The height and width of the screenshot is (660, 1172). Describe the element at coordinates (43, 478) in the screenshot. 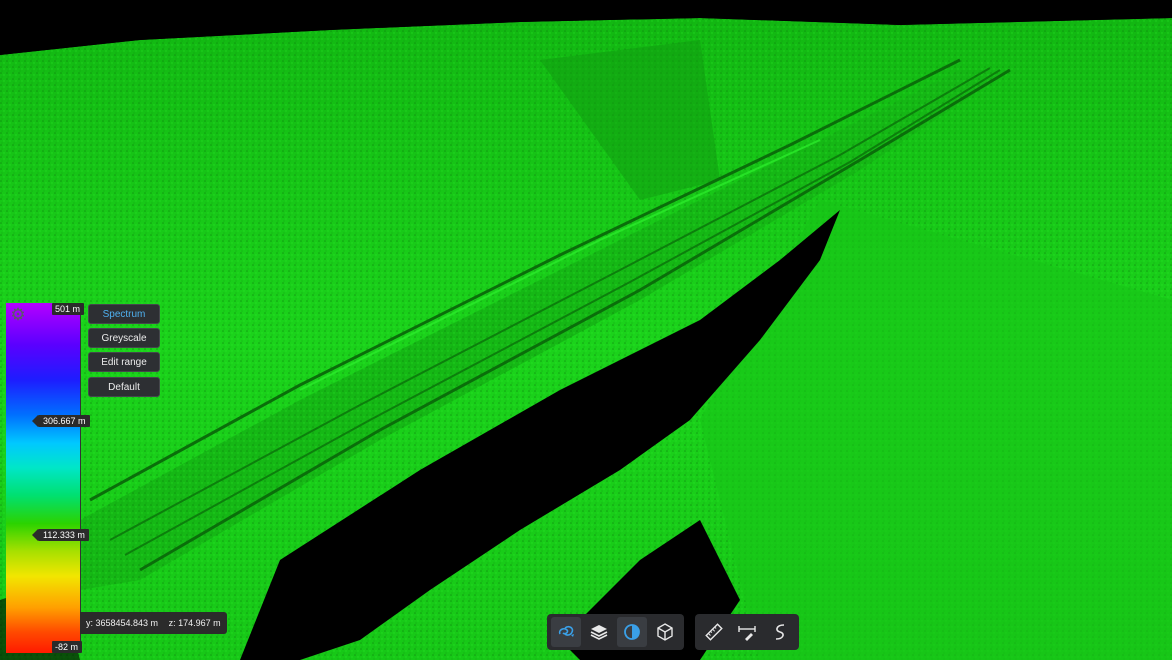

I see `elevation-color-legend` at that location.